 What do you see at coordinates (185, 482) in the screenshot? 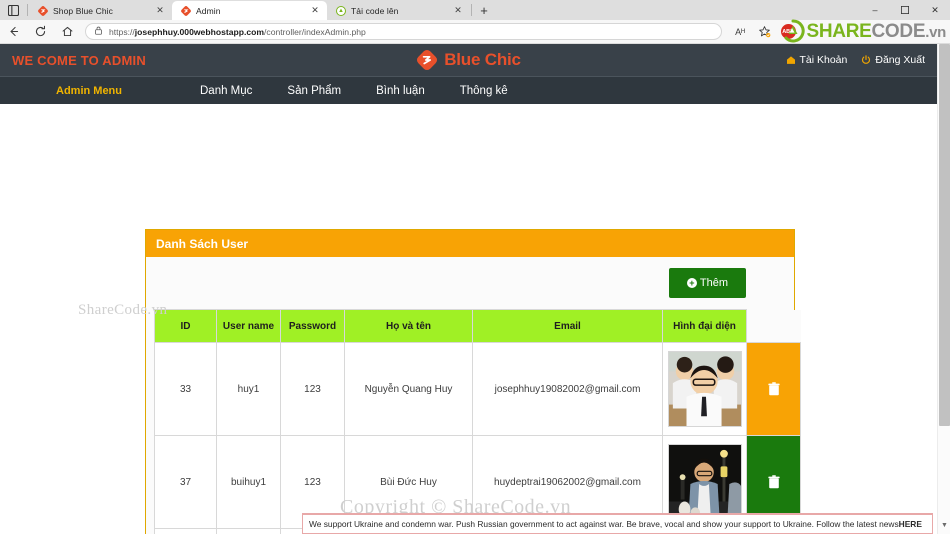
I see `cell-id: 37` at bounding box center [185, 482].